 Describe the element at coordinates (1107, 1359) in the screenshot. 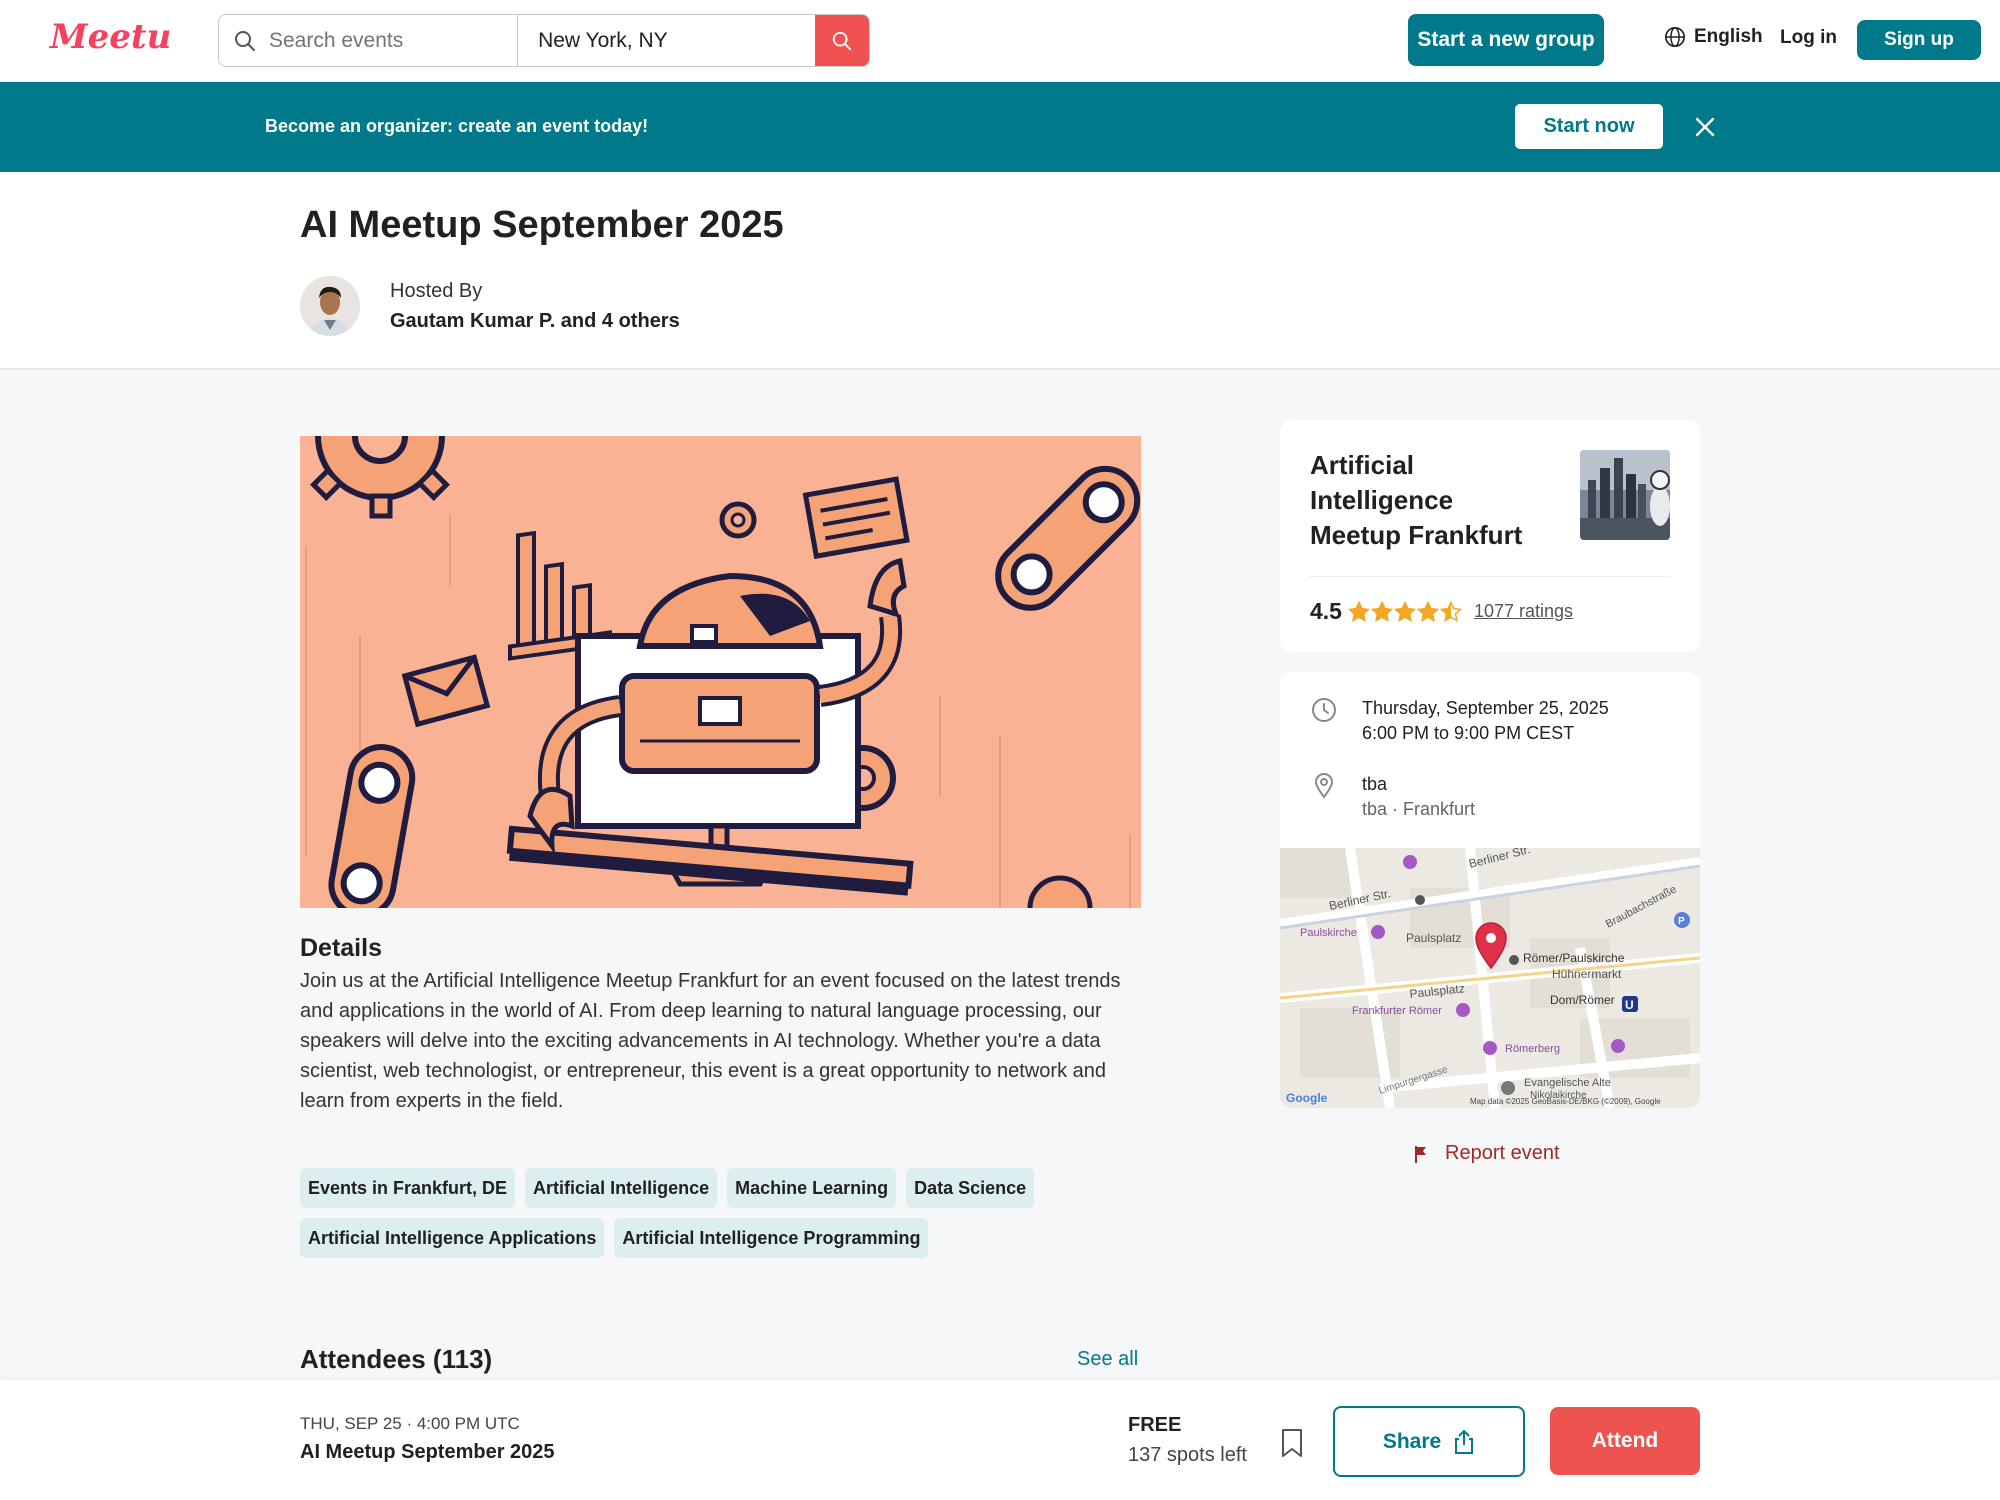

I see `see-all-attendees-link: See all` at that location.